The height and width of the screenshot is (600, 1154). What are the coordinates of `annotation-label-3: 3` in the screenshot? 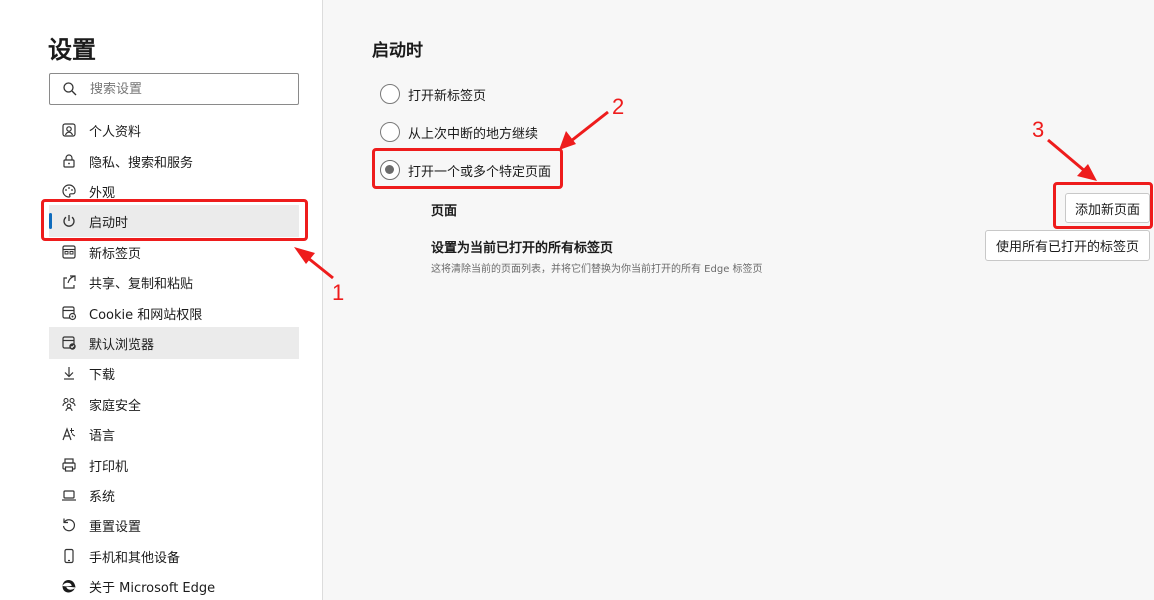 It's located at (1038, 129).